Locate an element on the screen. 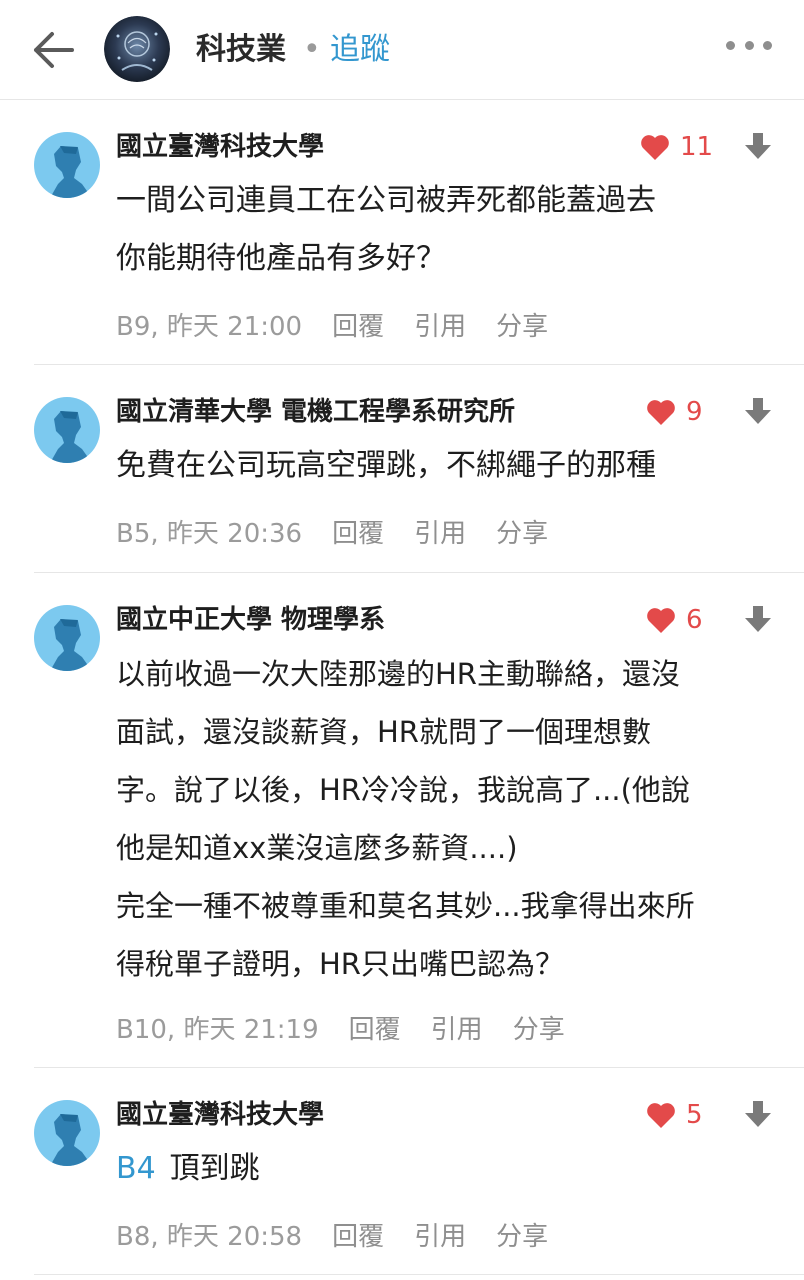  back-button is located at coordinates (52, 50).